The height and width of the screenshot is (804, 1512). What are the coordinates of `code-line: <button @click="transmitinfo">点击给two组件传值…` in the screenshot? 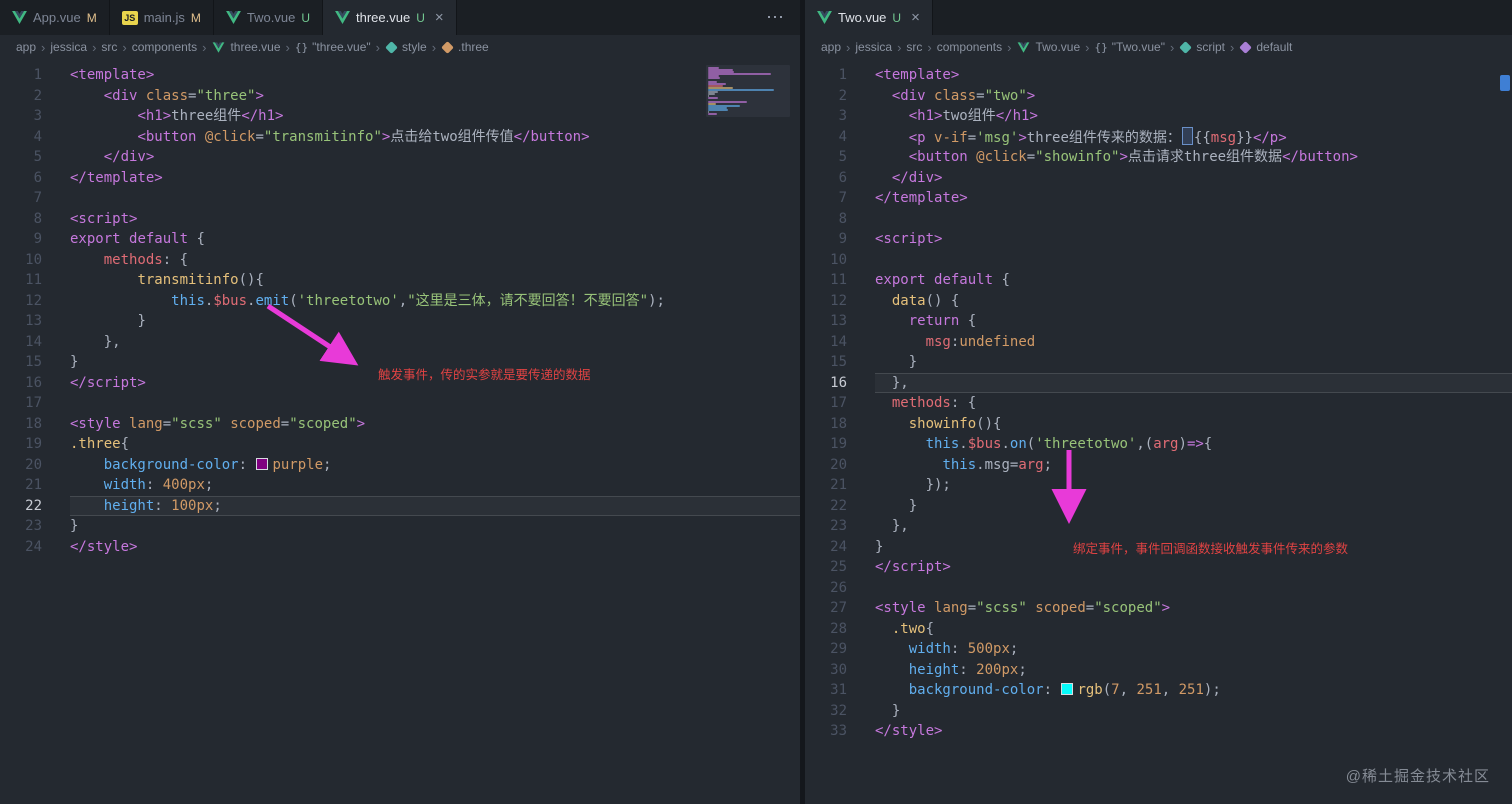 It's located at (435, 137).